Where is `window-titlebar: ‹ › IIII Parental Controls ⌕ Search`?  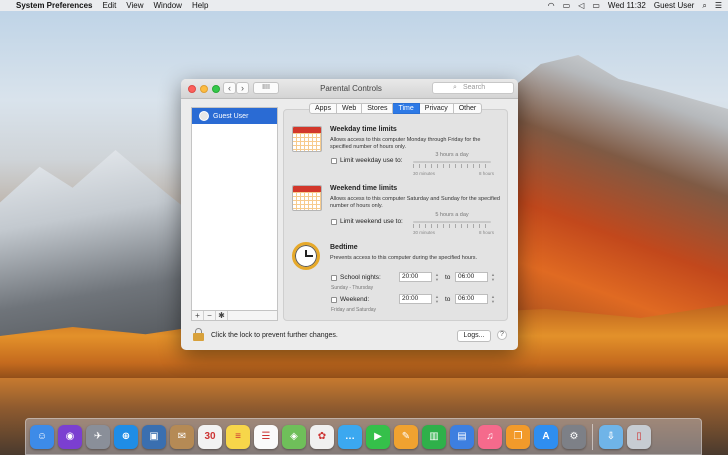 window-titlebar: ‹ › IIII Parental Controls ⌕ Search is located at coordinates (349, 89).